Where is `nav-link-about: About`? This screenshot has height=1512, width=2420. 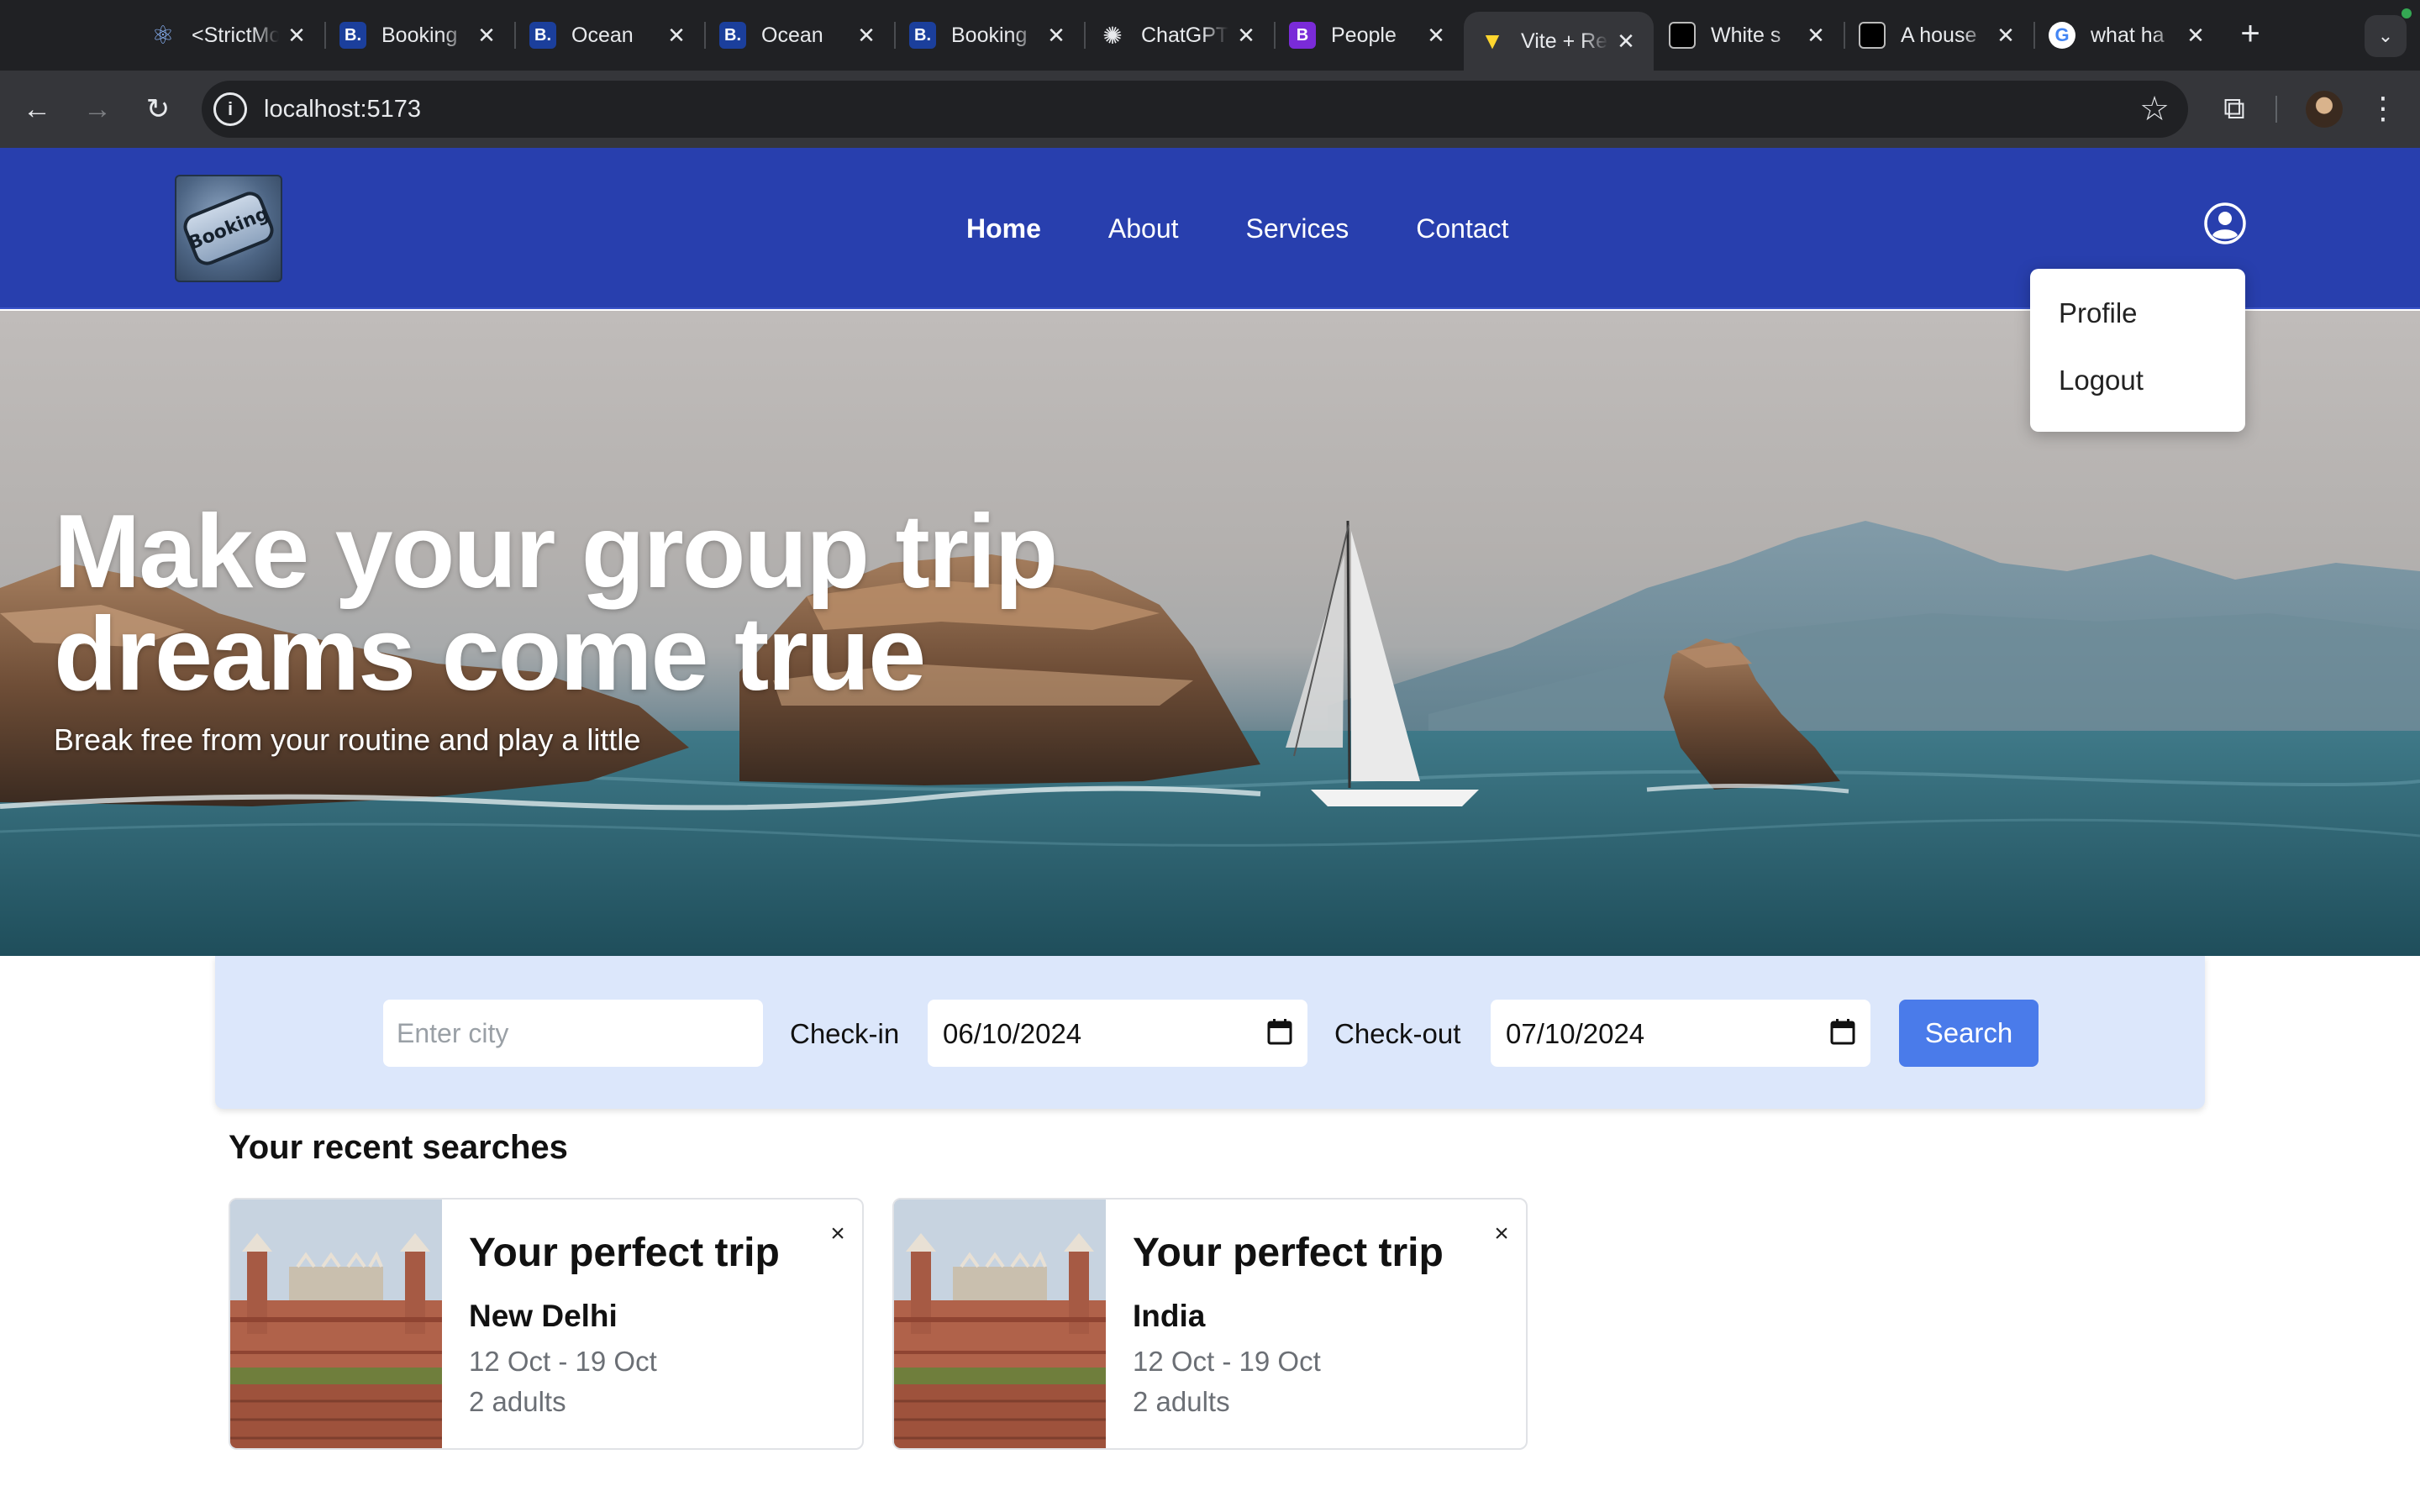
nav-link-about: About is located at coordinates (1143, 228).